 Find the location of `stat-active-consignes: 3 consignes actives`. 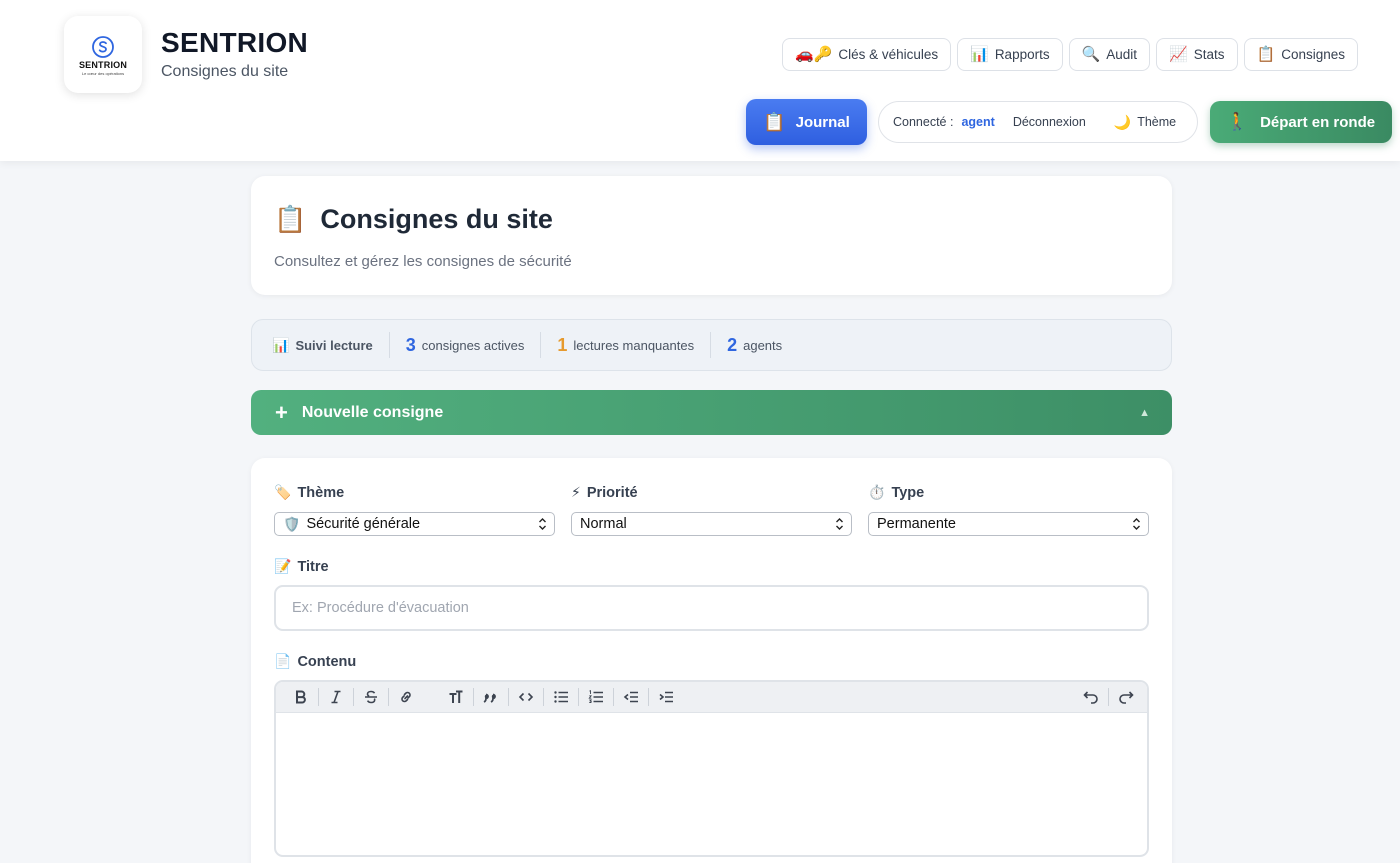

stat-active-consignes: 3 consignes actives is located at coordinates (464, 345).